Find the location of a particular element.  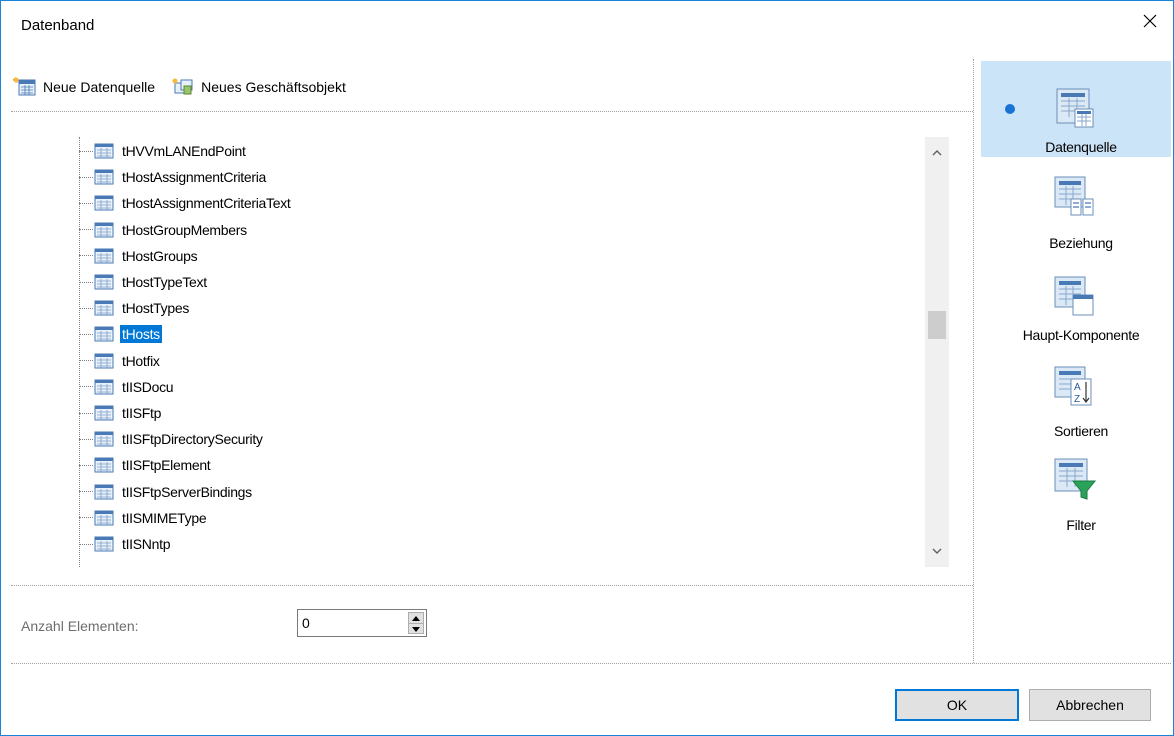

count-spin-buttons is located at coordinates (416, 623).